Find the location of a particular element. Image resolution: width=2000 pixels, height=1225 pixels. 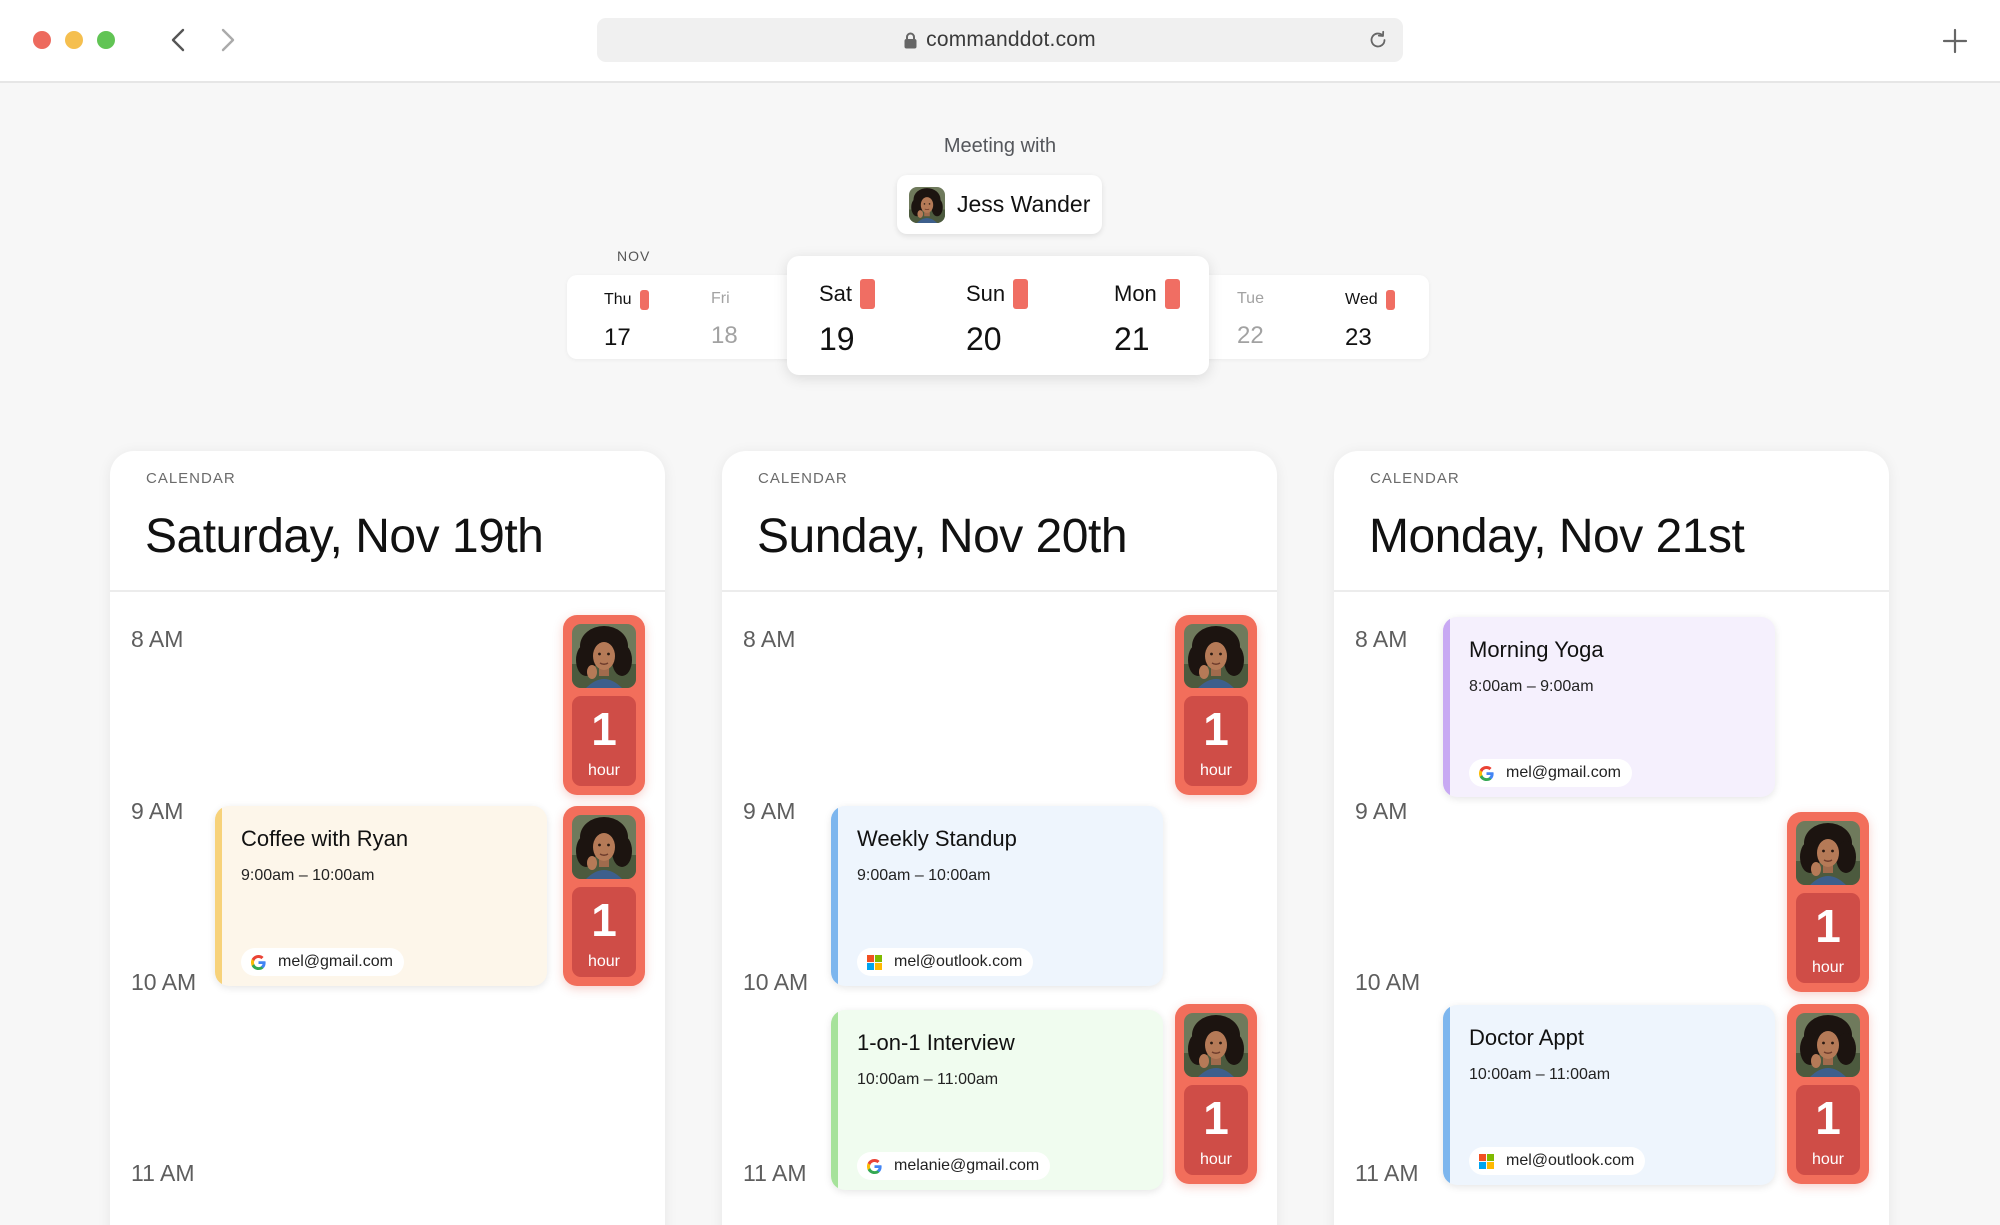

day-tue: Tue 22 is located at coordinates (1250, 320).